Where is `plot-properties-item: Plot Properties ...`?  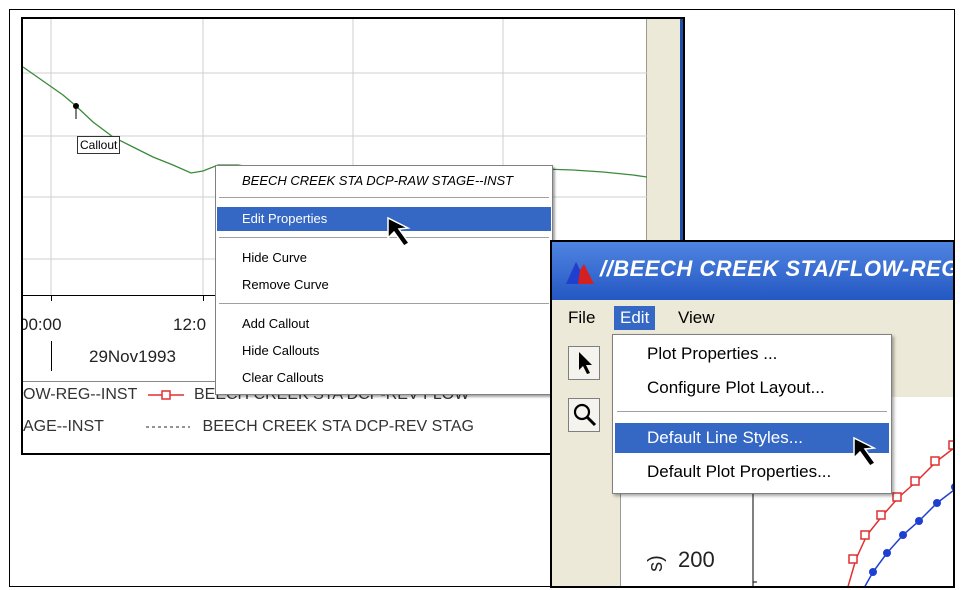 plot-properties-item: Plot Properties ... is located at coordinates (752, 354).